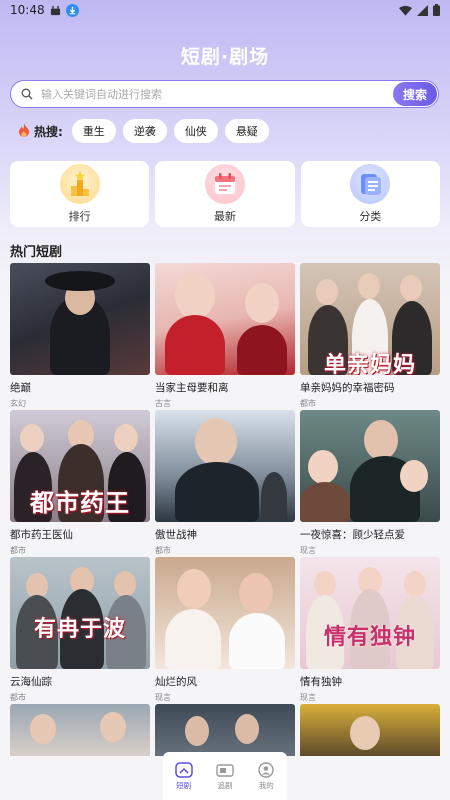 Image resolution: width=450 pixels, height=800 pixels. What do you see at coordinates (217, 94) in the screenshot?
I see `search-input` at bounding box center [217, 94].